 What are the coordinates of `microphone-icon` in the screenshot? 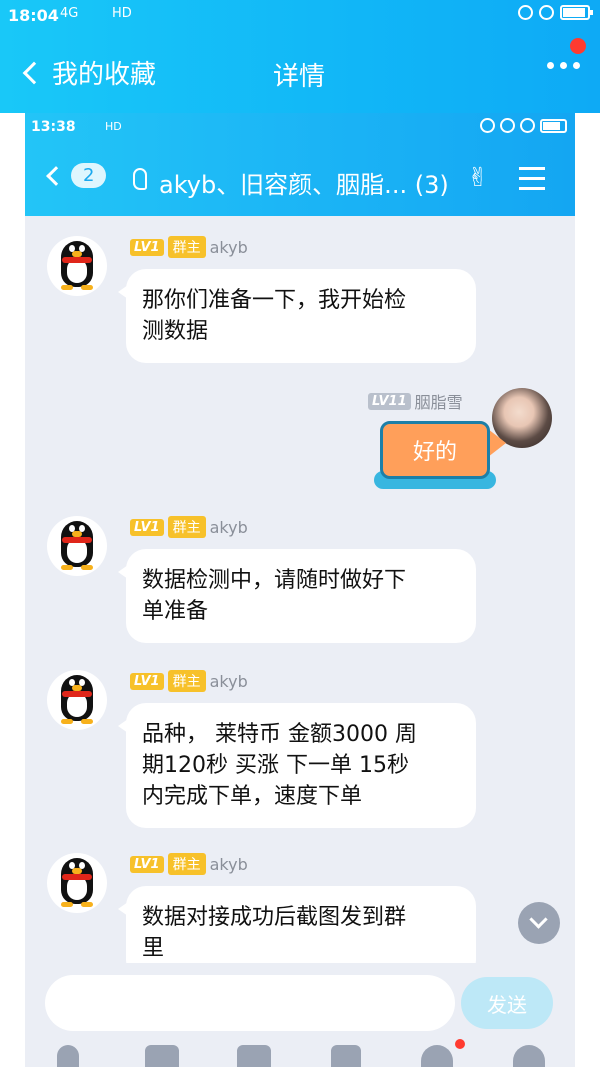 It's located at (68, 1056).